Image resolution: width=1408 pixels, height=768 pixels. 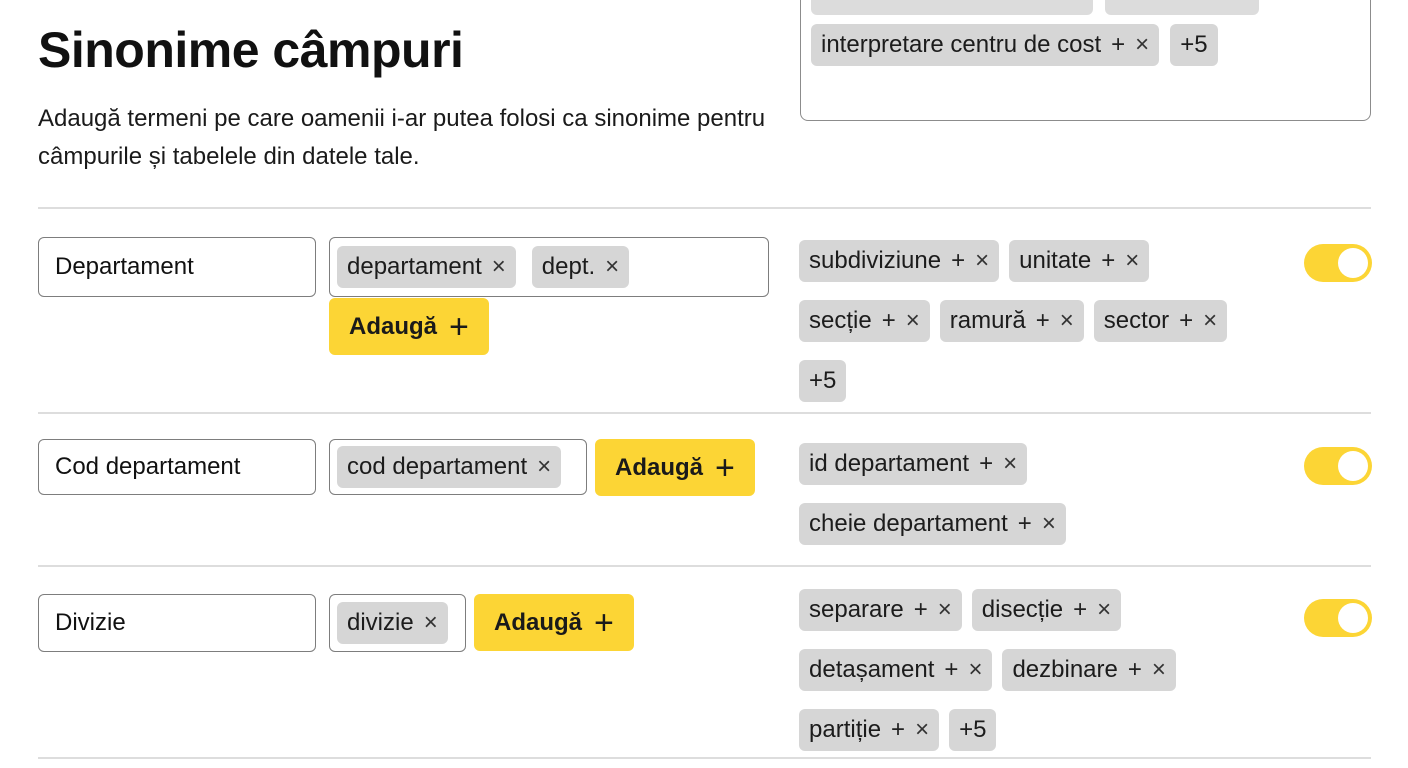 I want to click on suggestion-chip: partiție + ×, so click(x=869, y=730).